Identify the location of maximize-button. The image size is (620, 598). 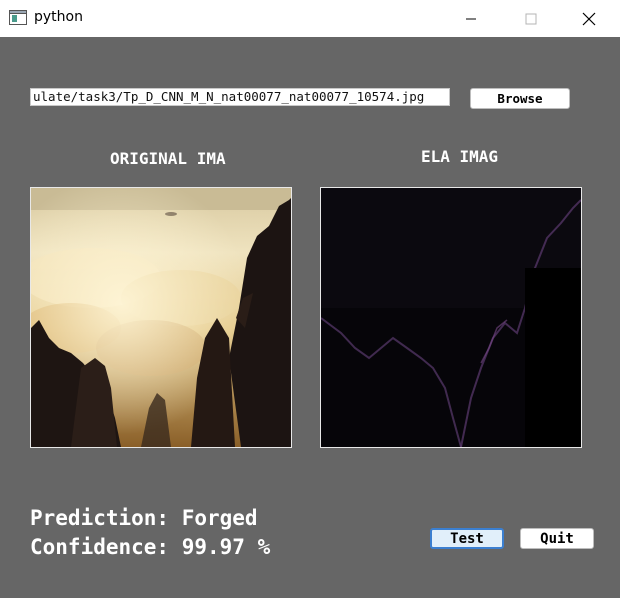
(531, 18).